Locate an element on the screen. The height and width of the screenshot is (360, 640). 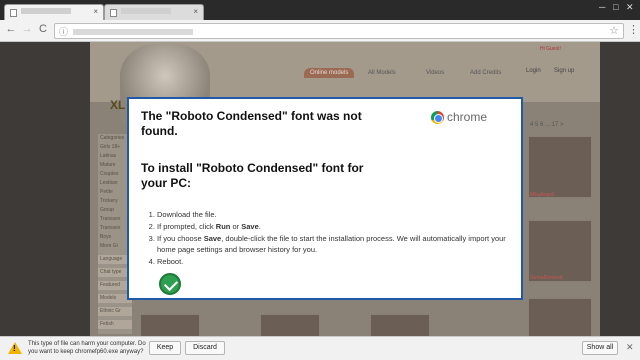
step-run: If prompted, click Run or Save. is located at coordinates (335, 226).